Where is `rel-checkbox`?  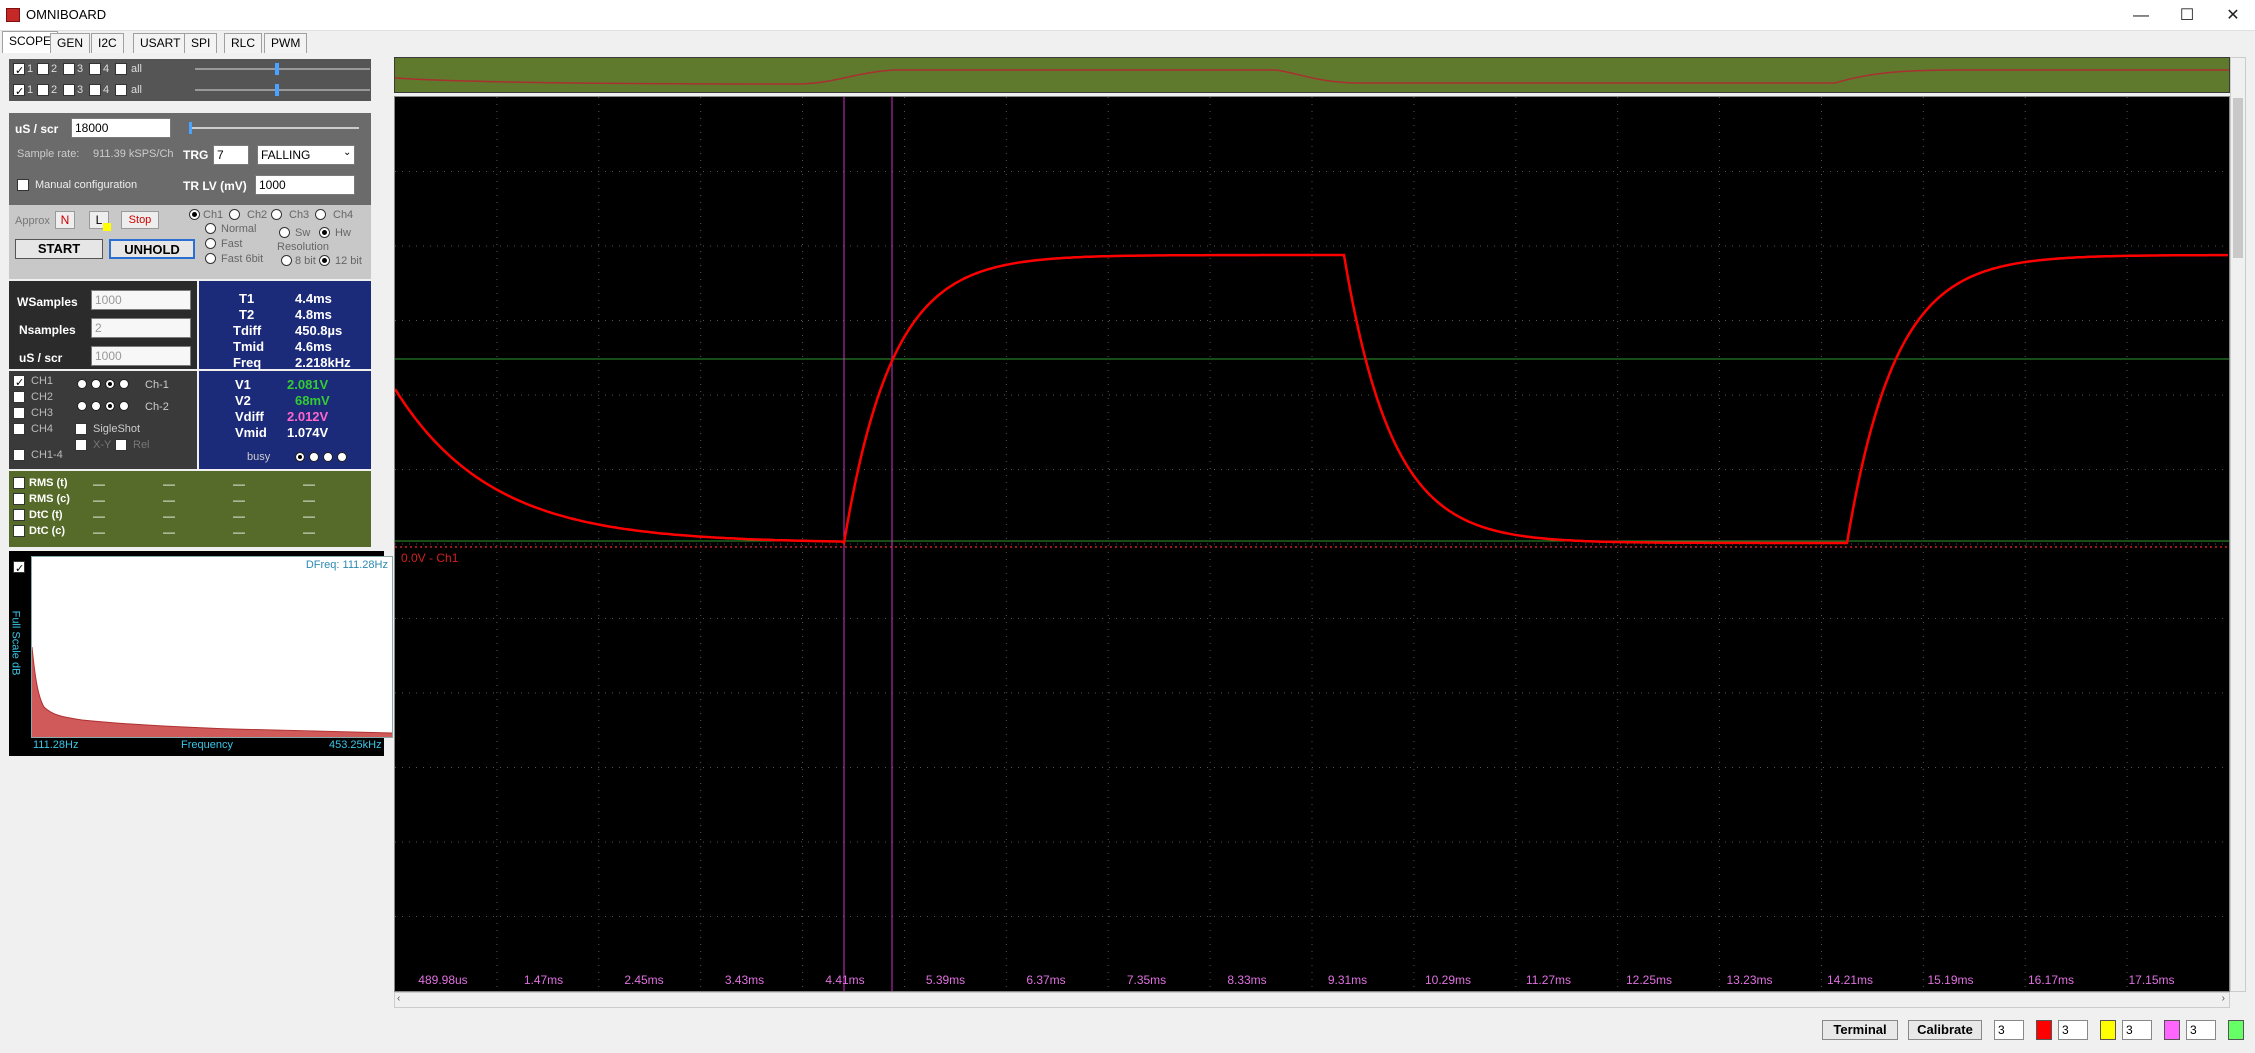 rel-checkbox is located at coordinates (121, 445).